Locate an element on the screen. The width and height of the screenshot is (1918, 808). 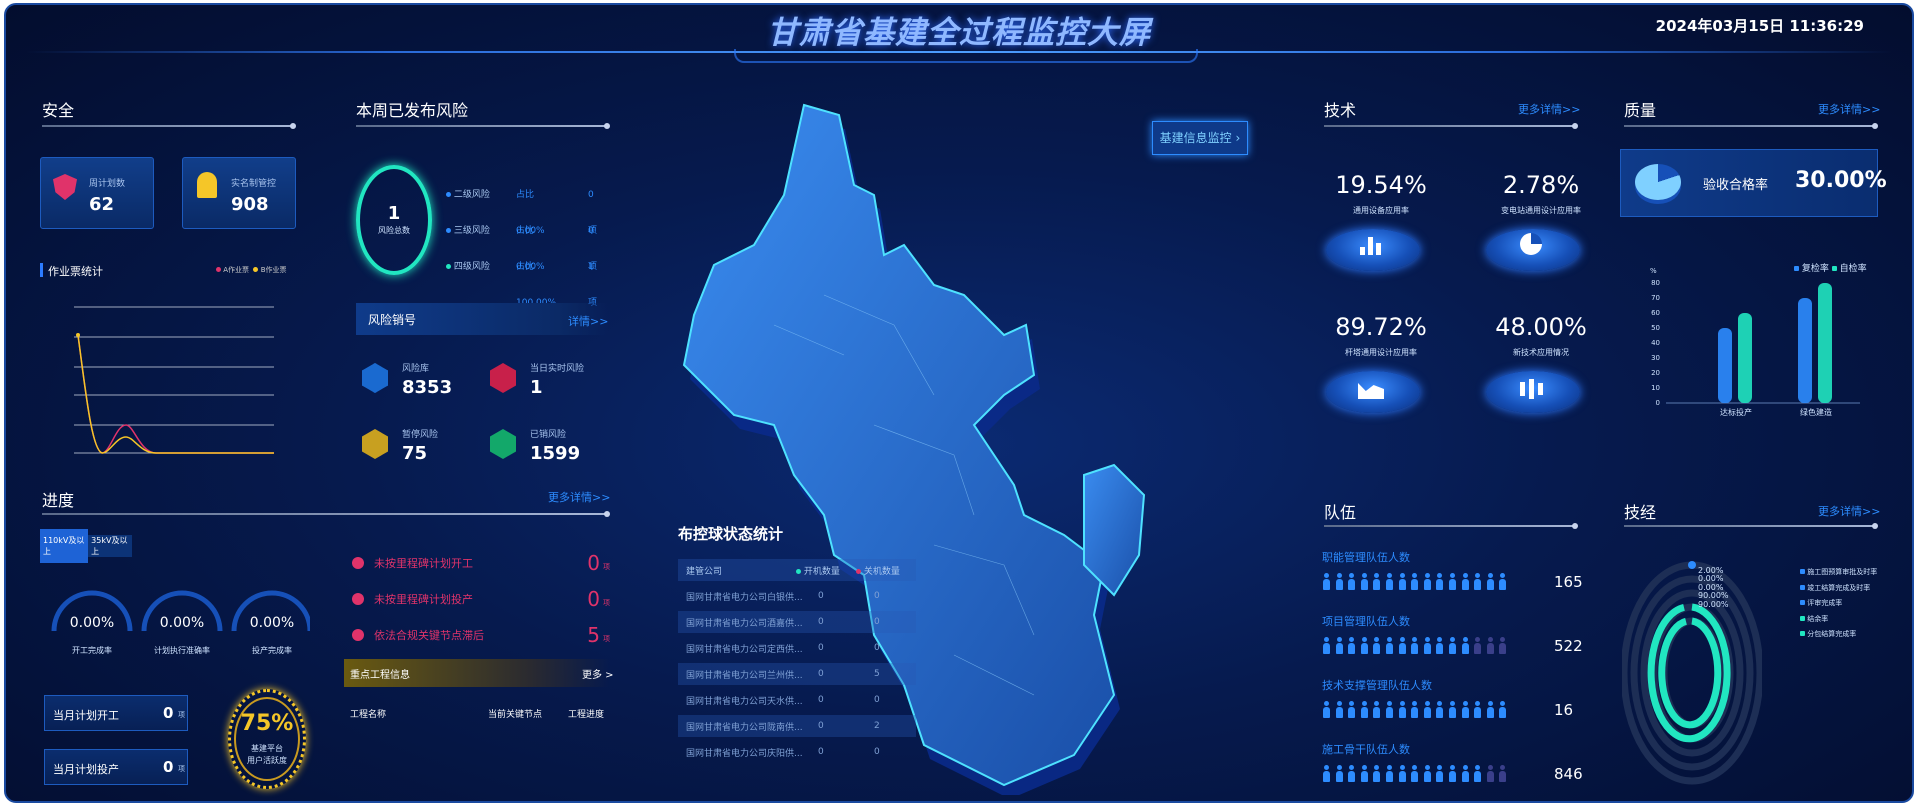
tab-35kv: 35kV及以上 is located at coordinates (110, 546).